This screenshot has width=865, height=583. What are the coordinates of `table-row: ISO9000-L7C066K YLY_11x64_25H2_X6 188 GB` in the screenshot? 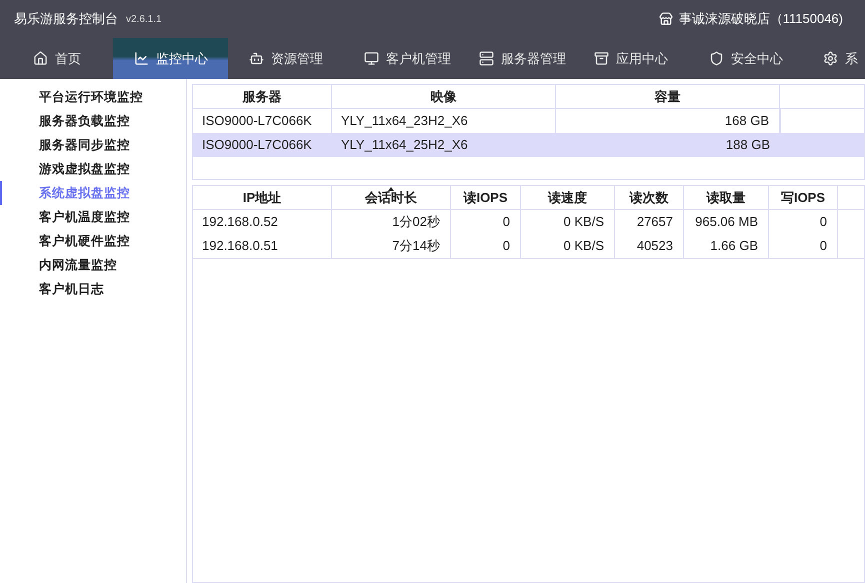 It's located at (528, 145).